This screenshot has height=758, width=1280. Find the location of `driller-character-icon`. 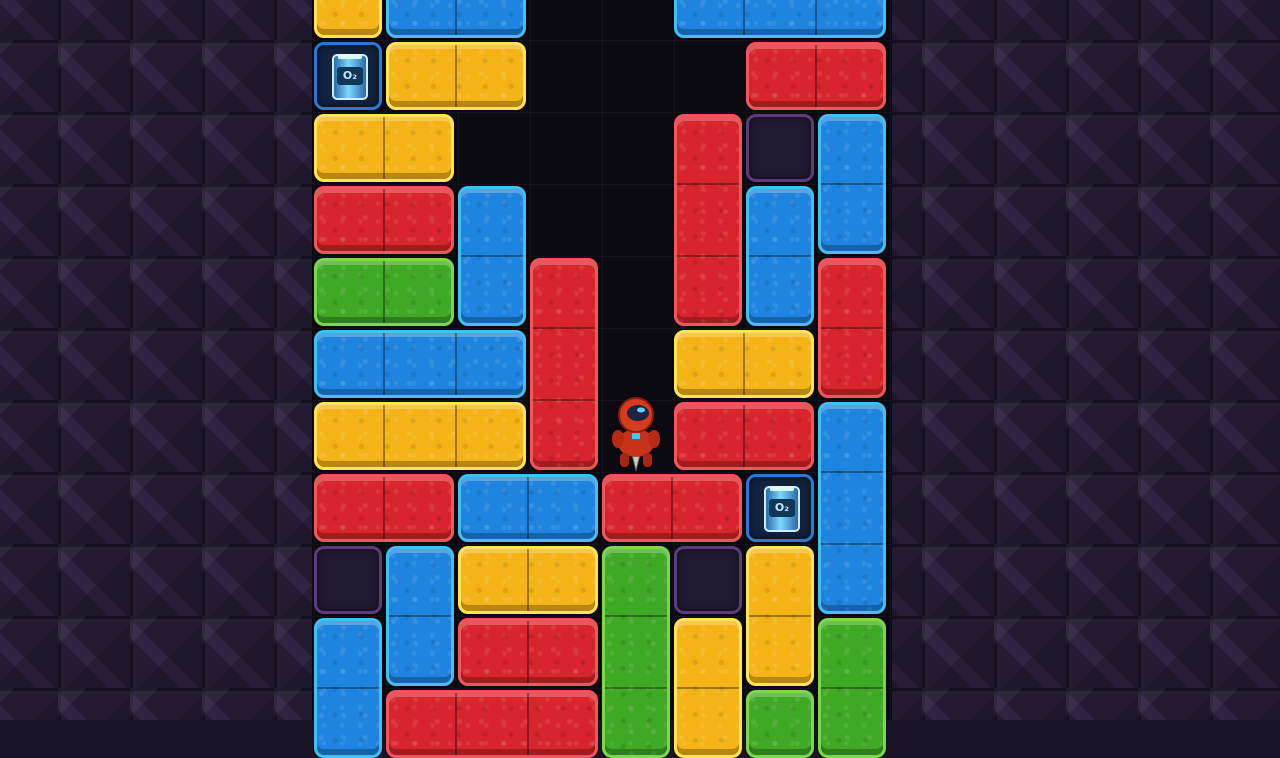

driller-character-icon is located at coordinates (636, 434).